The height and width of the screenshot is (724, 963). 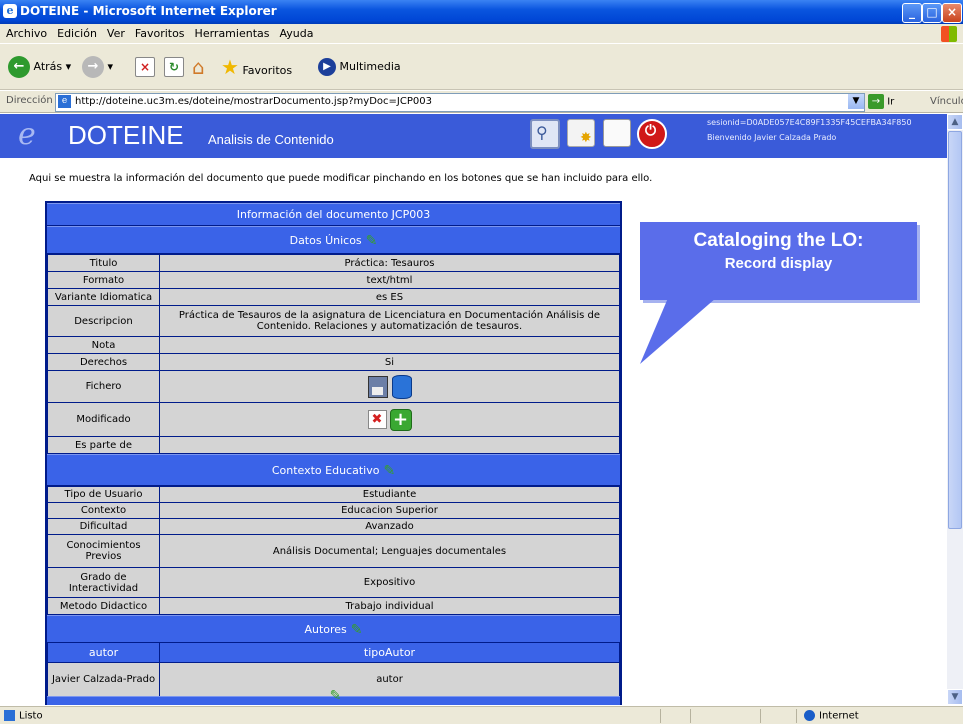 What do you see at coordinates (932, 13) in the screenshot?
I see `maximize-button: □` at bounding box center [932, 13].